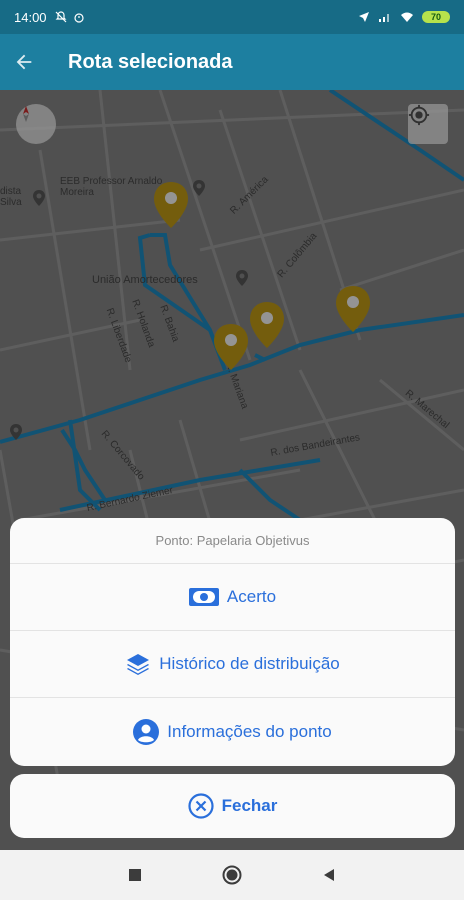 Image resolution: width=464 pixels, height=900 pixels. I want to click on acerto-label: Acerto, so click(251, 596).